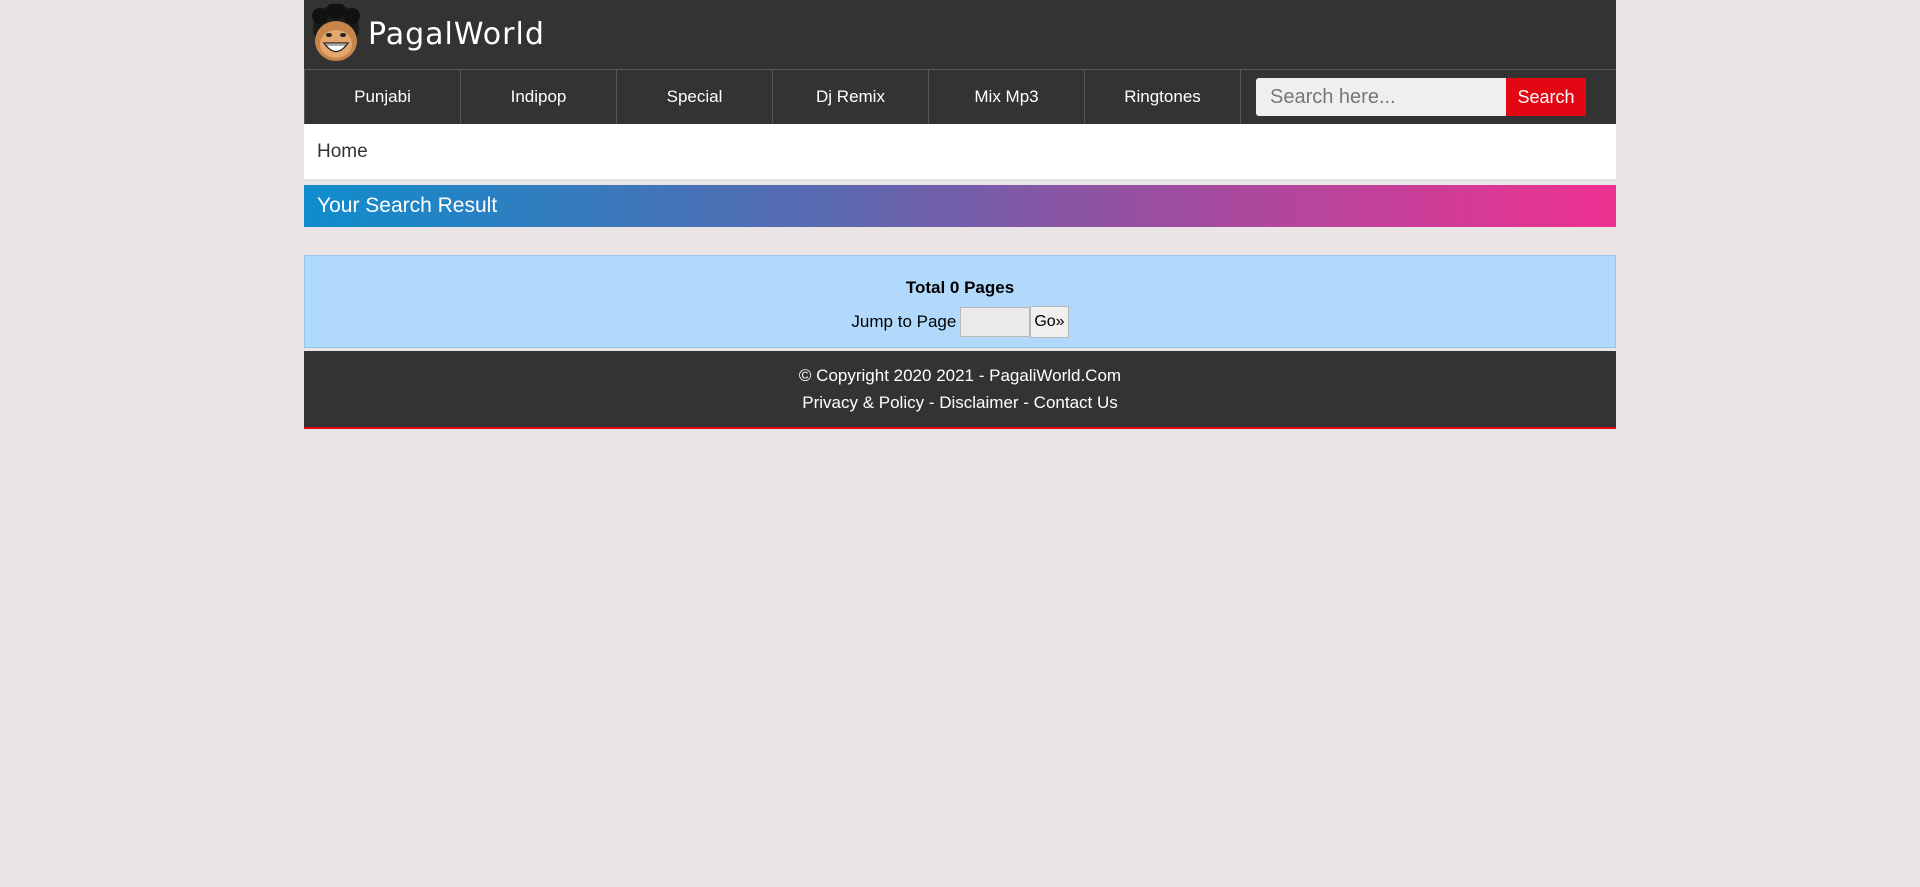 The image size is (1920, 887). I want to click on nav-item-ringtones: Ringtones, so click(1163, 97).